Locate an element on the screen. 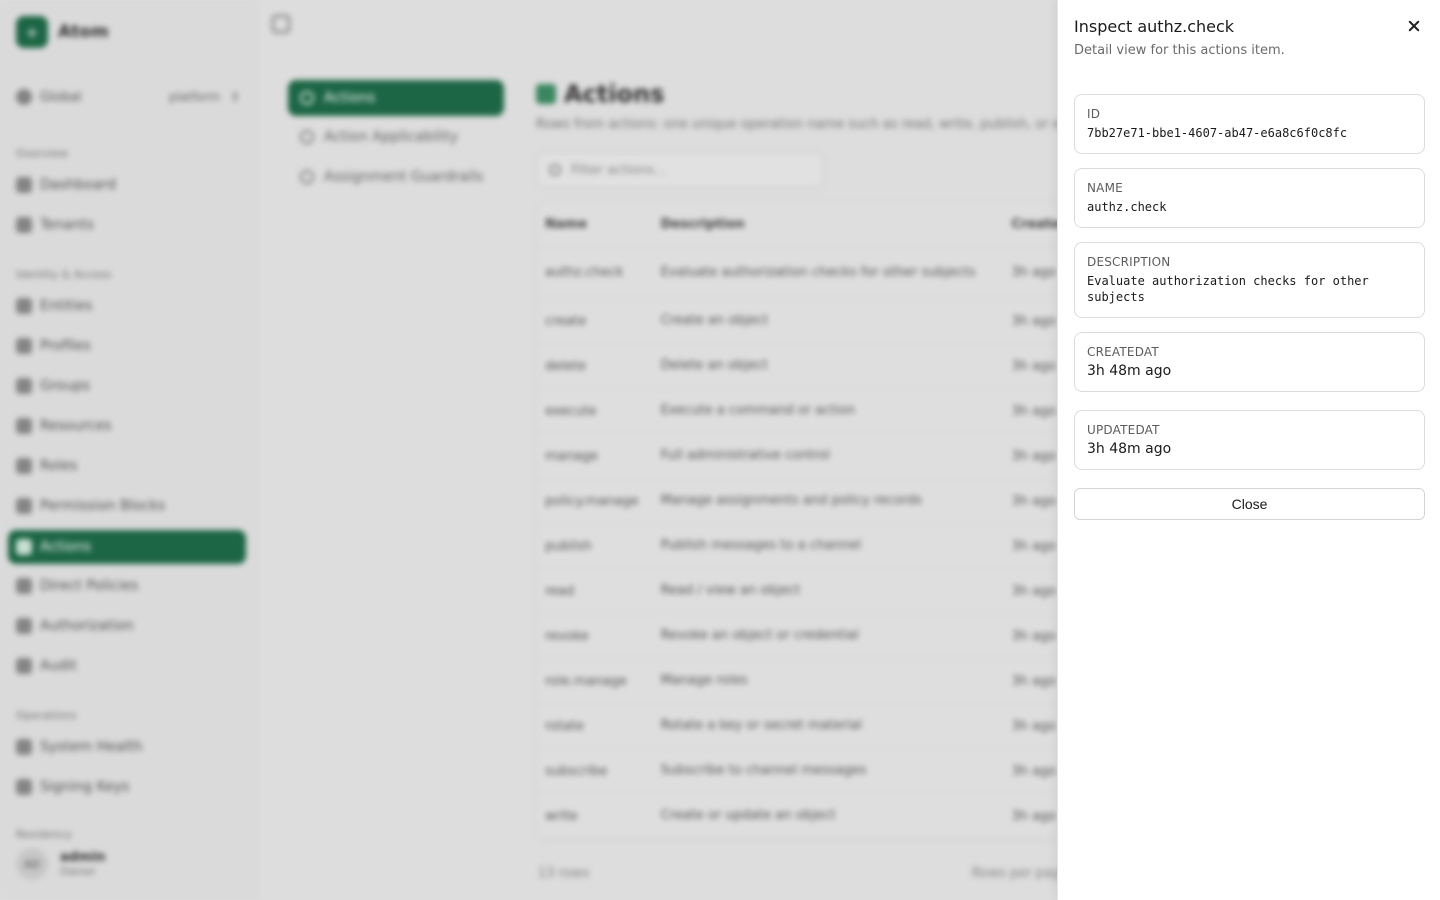 This screenshot has width=1440, height=900. close-icon is located at coordinates (1414, 26).